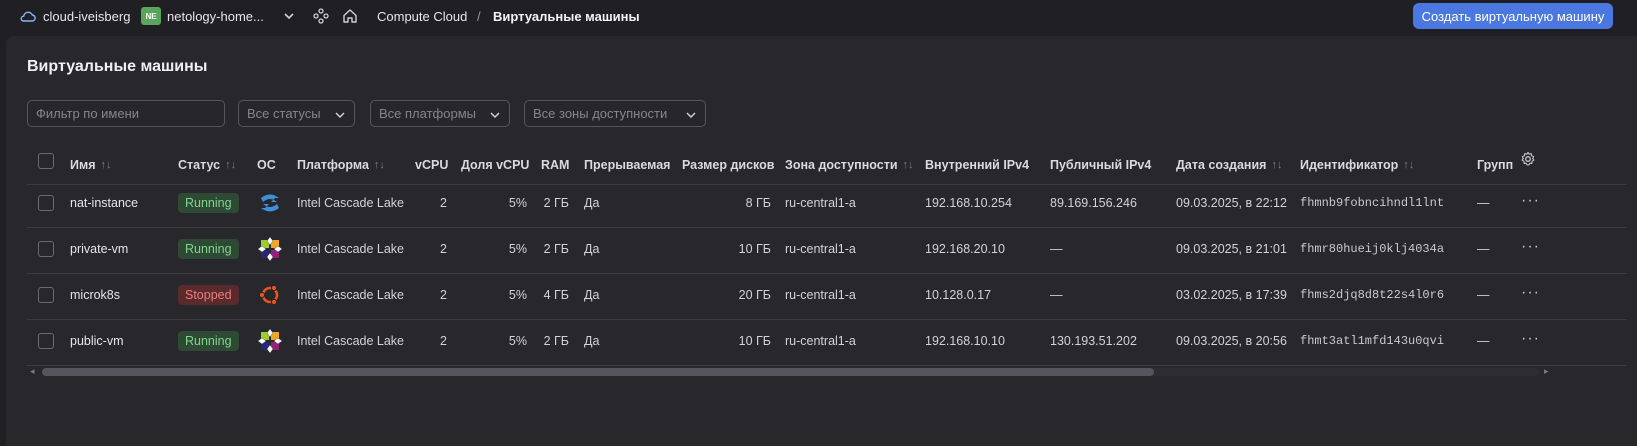  Describe the element at coordinates (268, 295) in the screenshot. I see `ubuntu-icon` at that location.